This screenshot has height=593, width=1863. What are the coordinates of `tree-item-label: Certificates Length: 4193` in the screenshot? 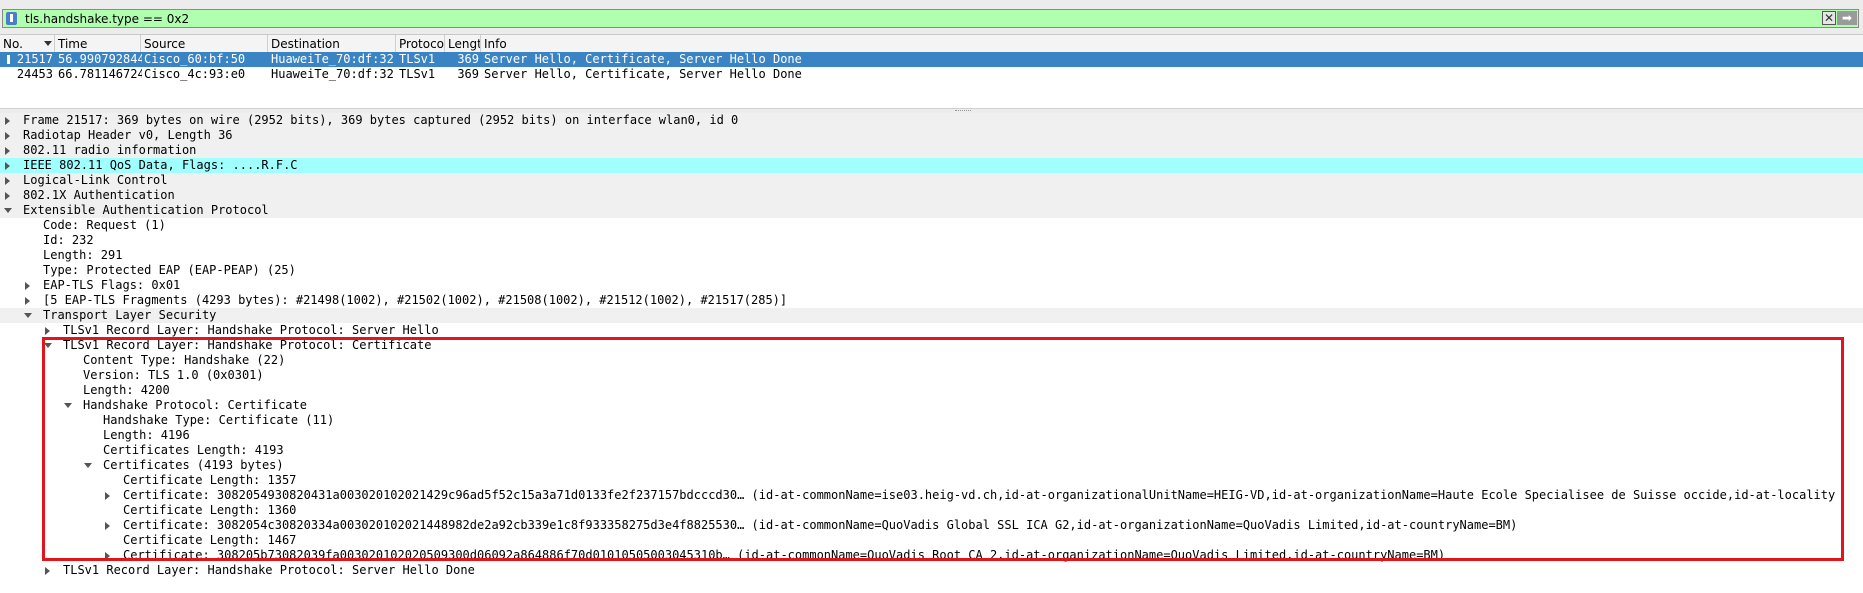 It's located at (193, 450).